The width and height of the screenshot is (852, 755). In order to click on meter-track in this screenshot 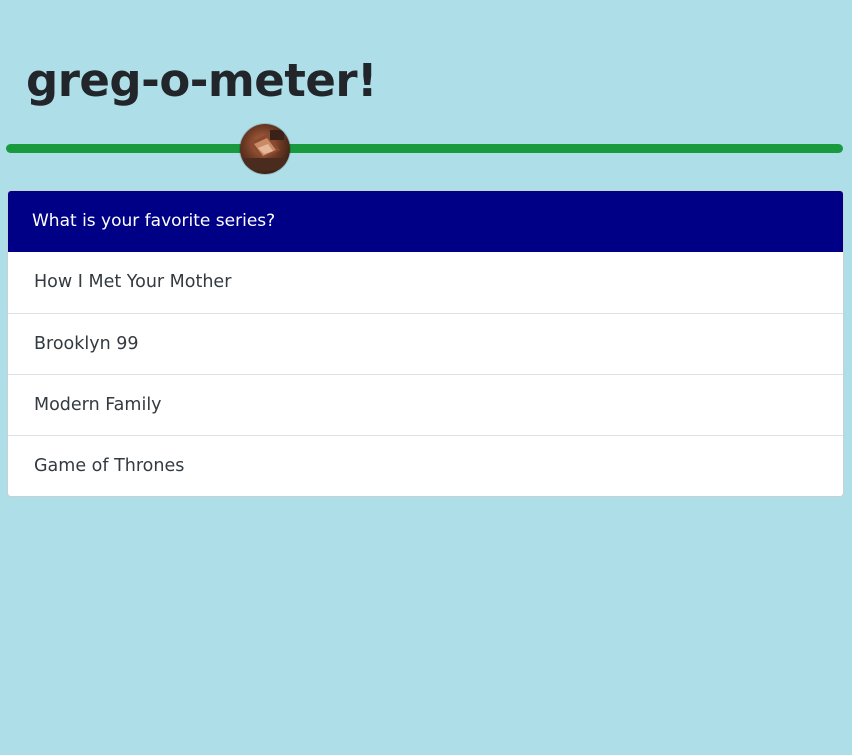, I will do `click(424, 148)`.